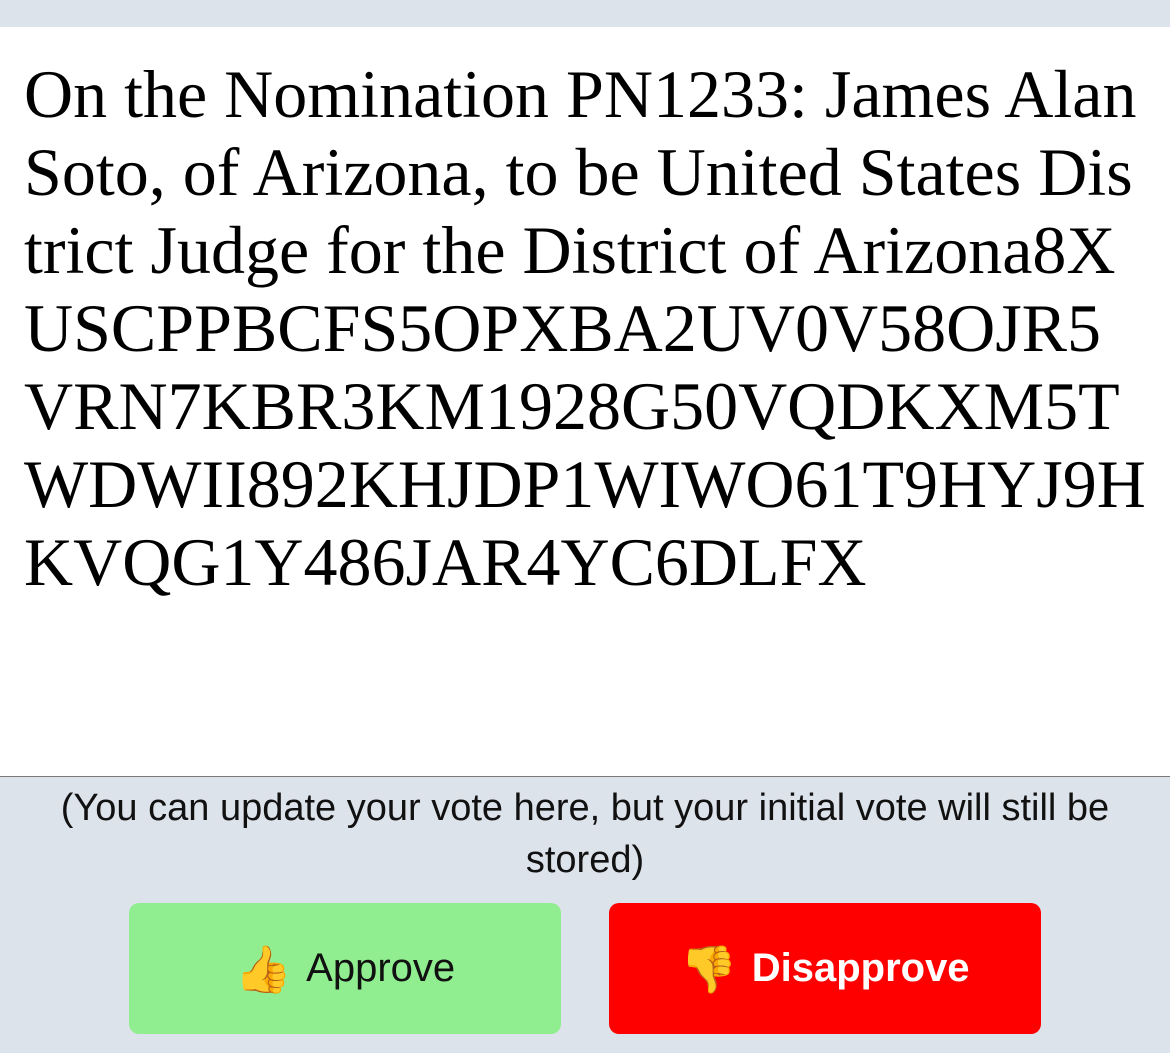 Image resolution: width=1170 pixels, height=1053 pixels. I want to click on disapprove-button: 👎 Disapprove, so click(825, 968).